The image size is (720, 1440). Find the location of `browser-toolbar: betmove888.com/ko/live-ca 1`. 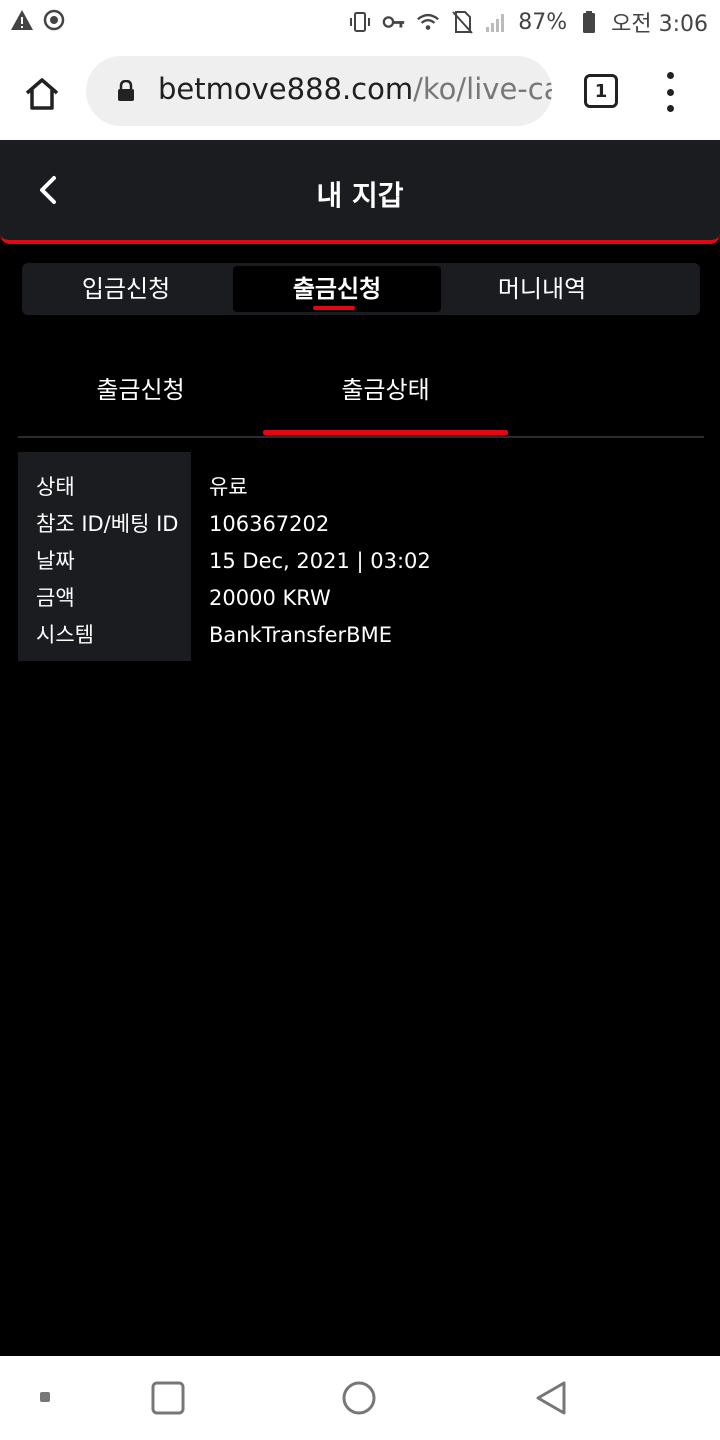

browser-toolbar: betmove888.com/ko/live-ca 1 is located at coordinates (360, 92).